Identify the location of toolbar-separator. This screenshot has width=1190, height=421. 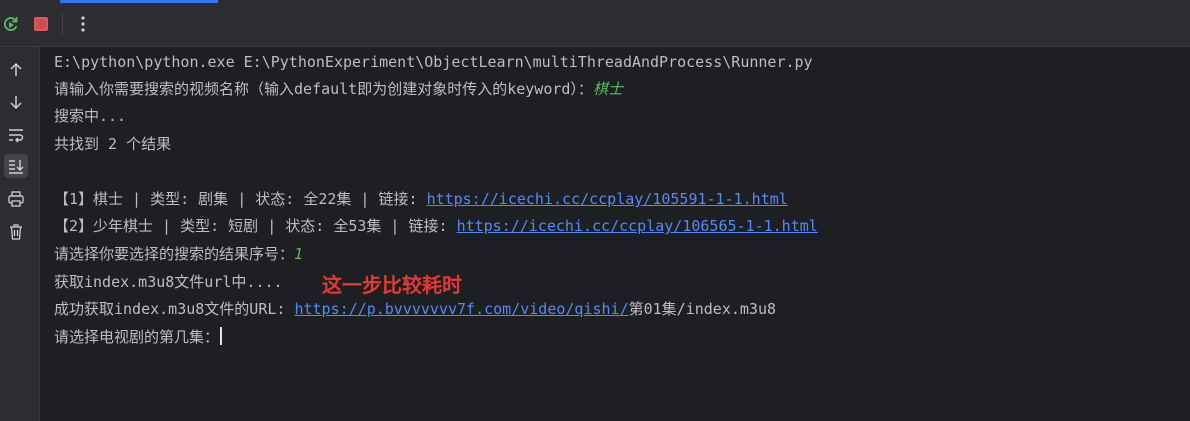
(62, 24).